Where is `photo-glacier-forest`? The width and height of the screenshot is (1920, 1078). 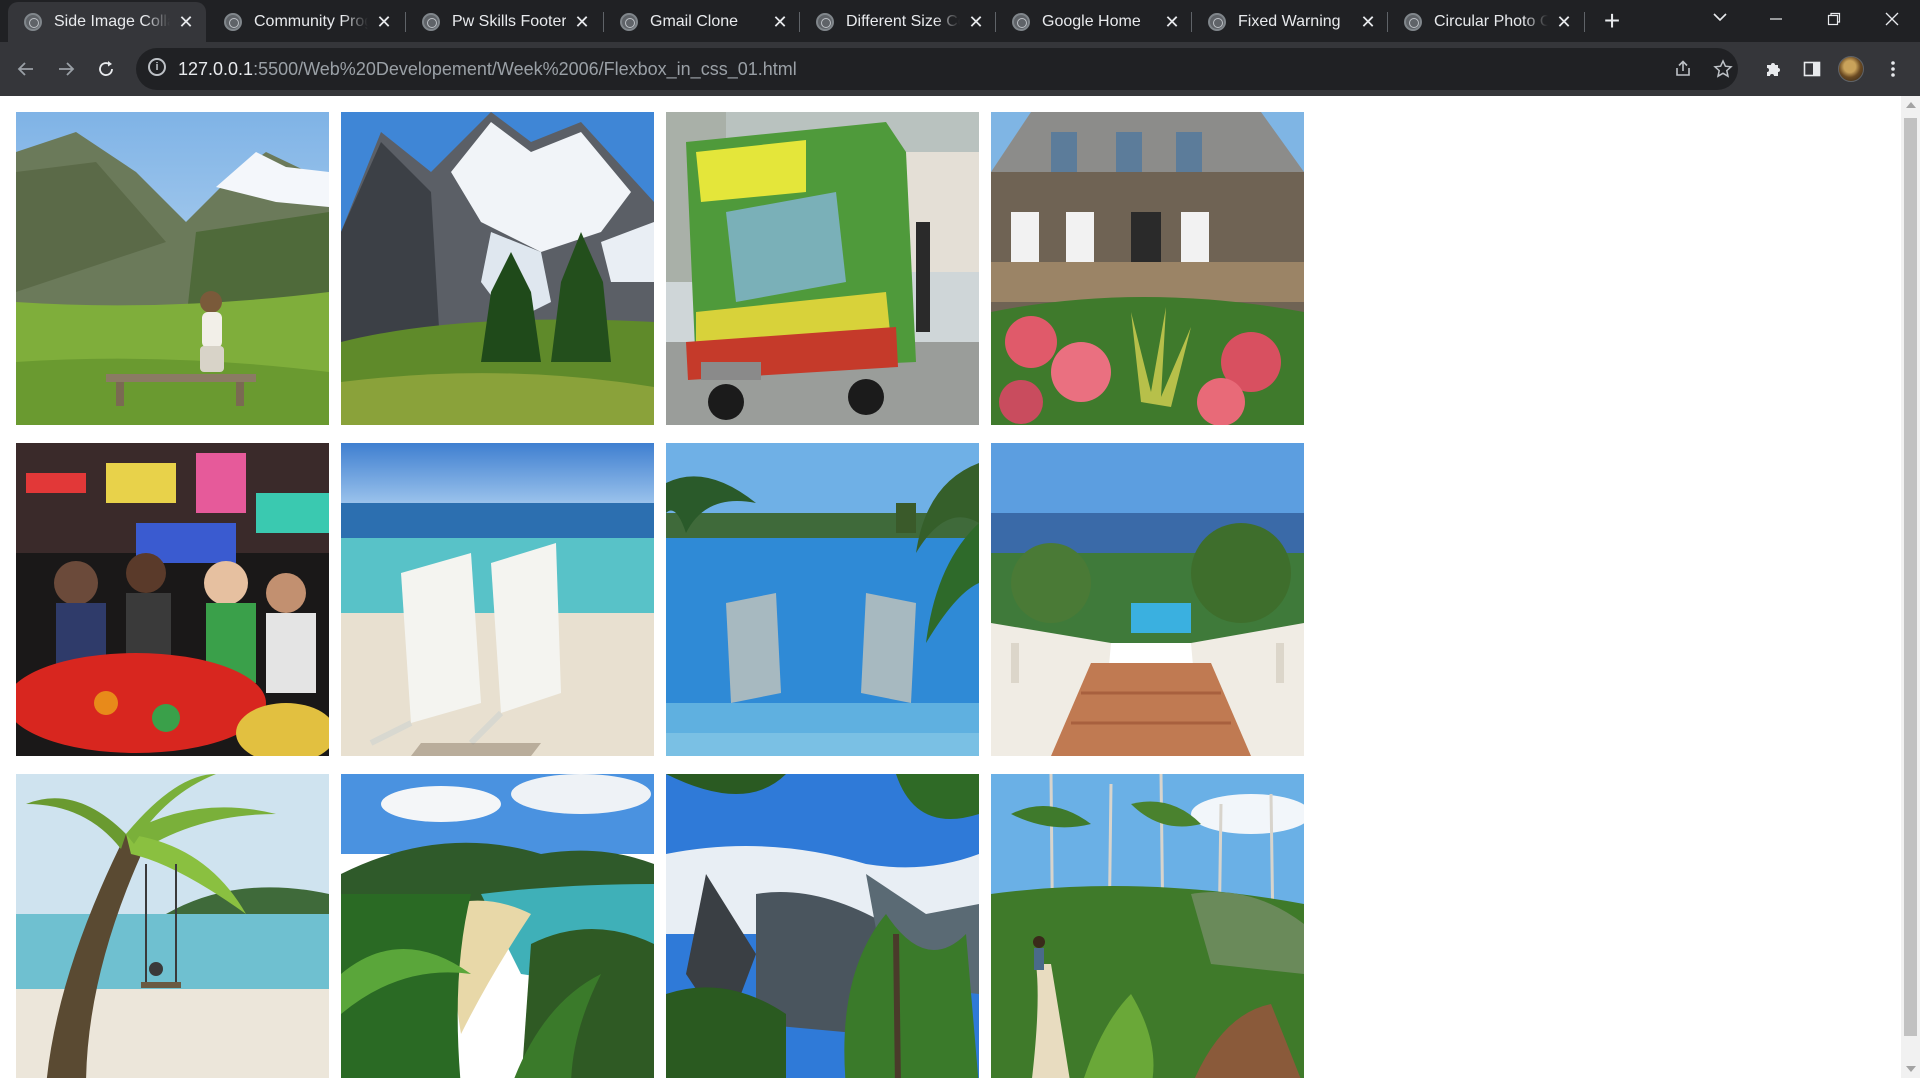
photo-glacier-forest is located at coordinates (822, 926).